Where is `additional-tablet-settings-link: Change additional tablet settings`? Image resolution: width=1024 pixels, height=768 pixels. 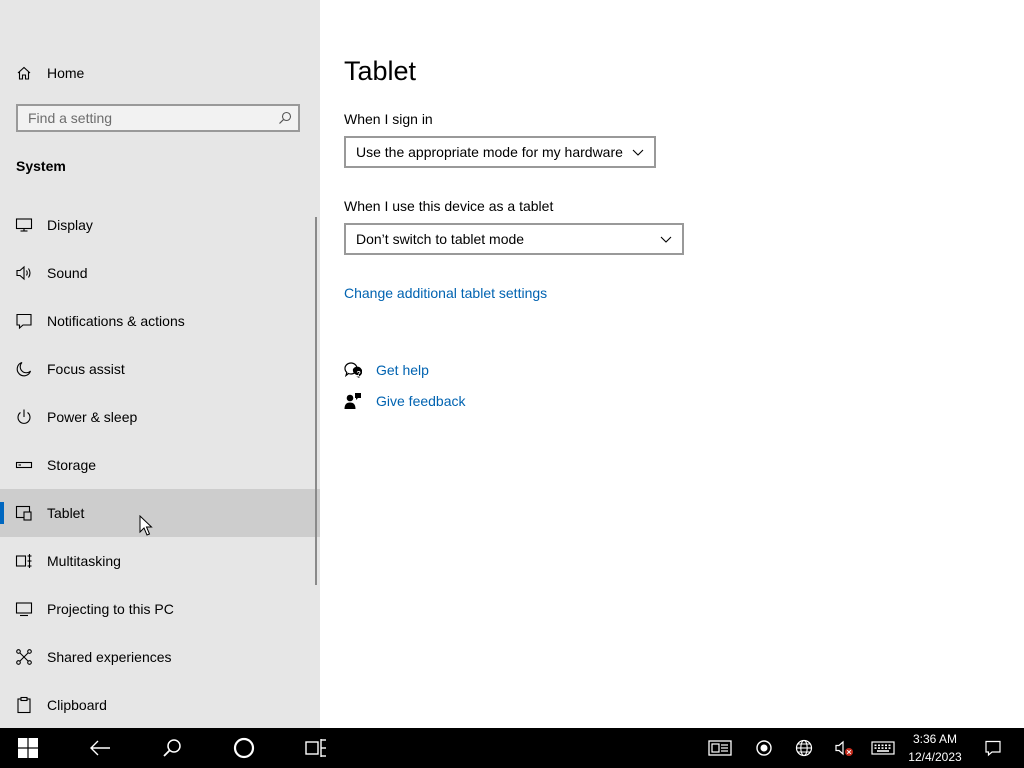
additional-tablet-settings-link: Change additional tablet settings is located at coordinates (445, 293).